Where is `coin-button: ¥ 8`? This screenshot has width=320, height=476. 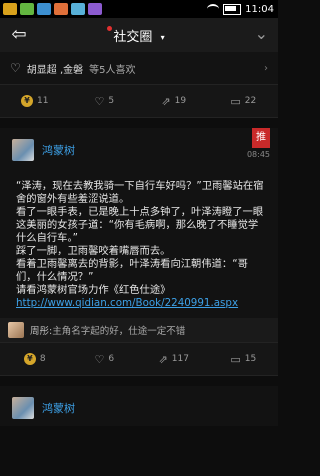
coin-button: ¥ 8 is located at coordinates (35, 359).